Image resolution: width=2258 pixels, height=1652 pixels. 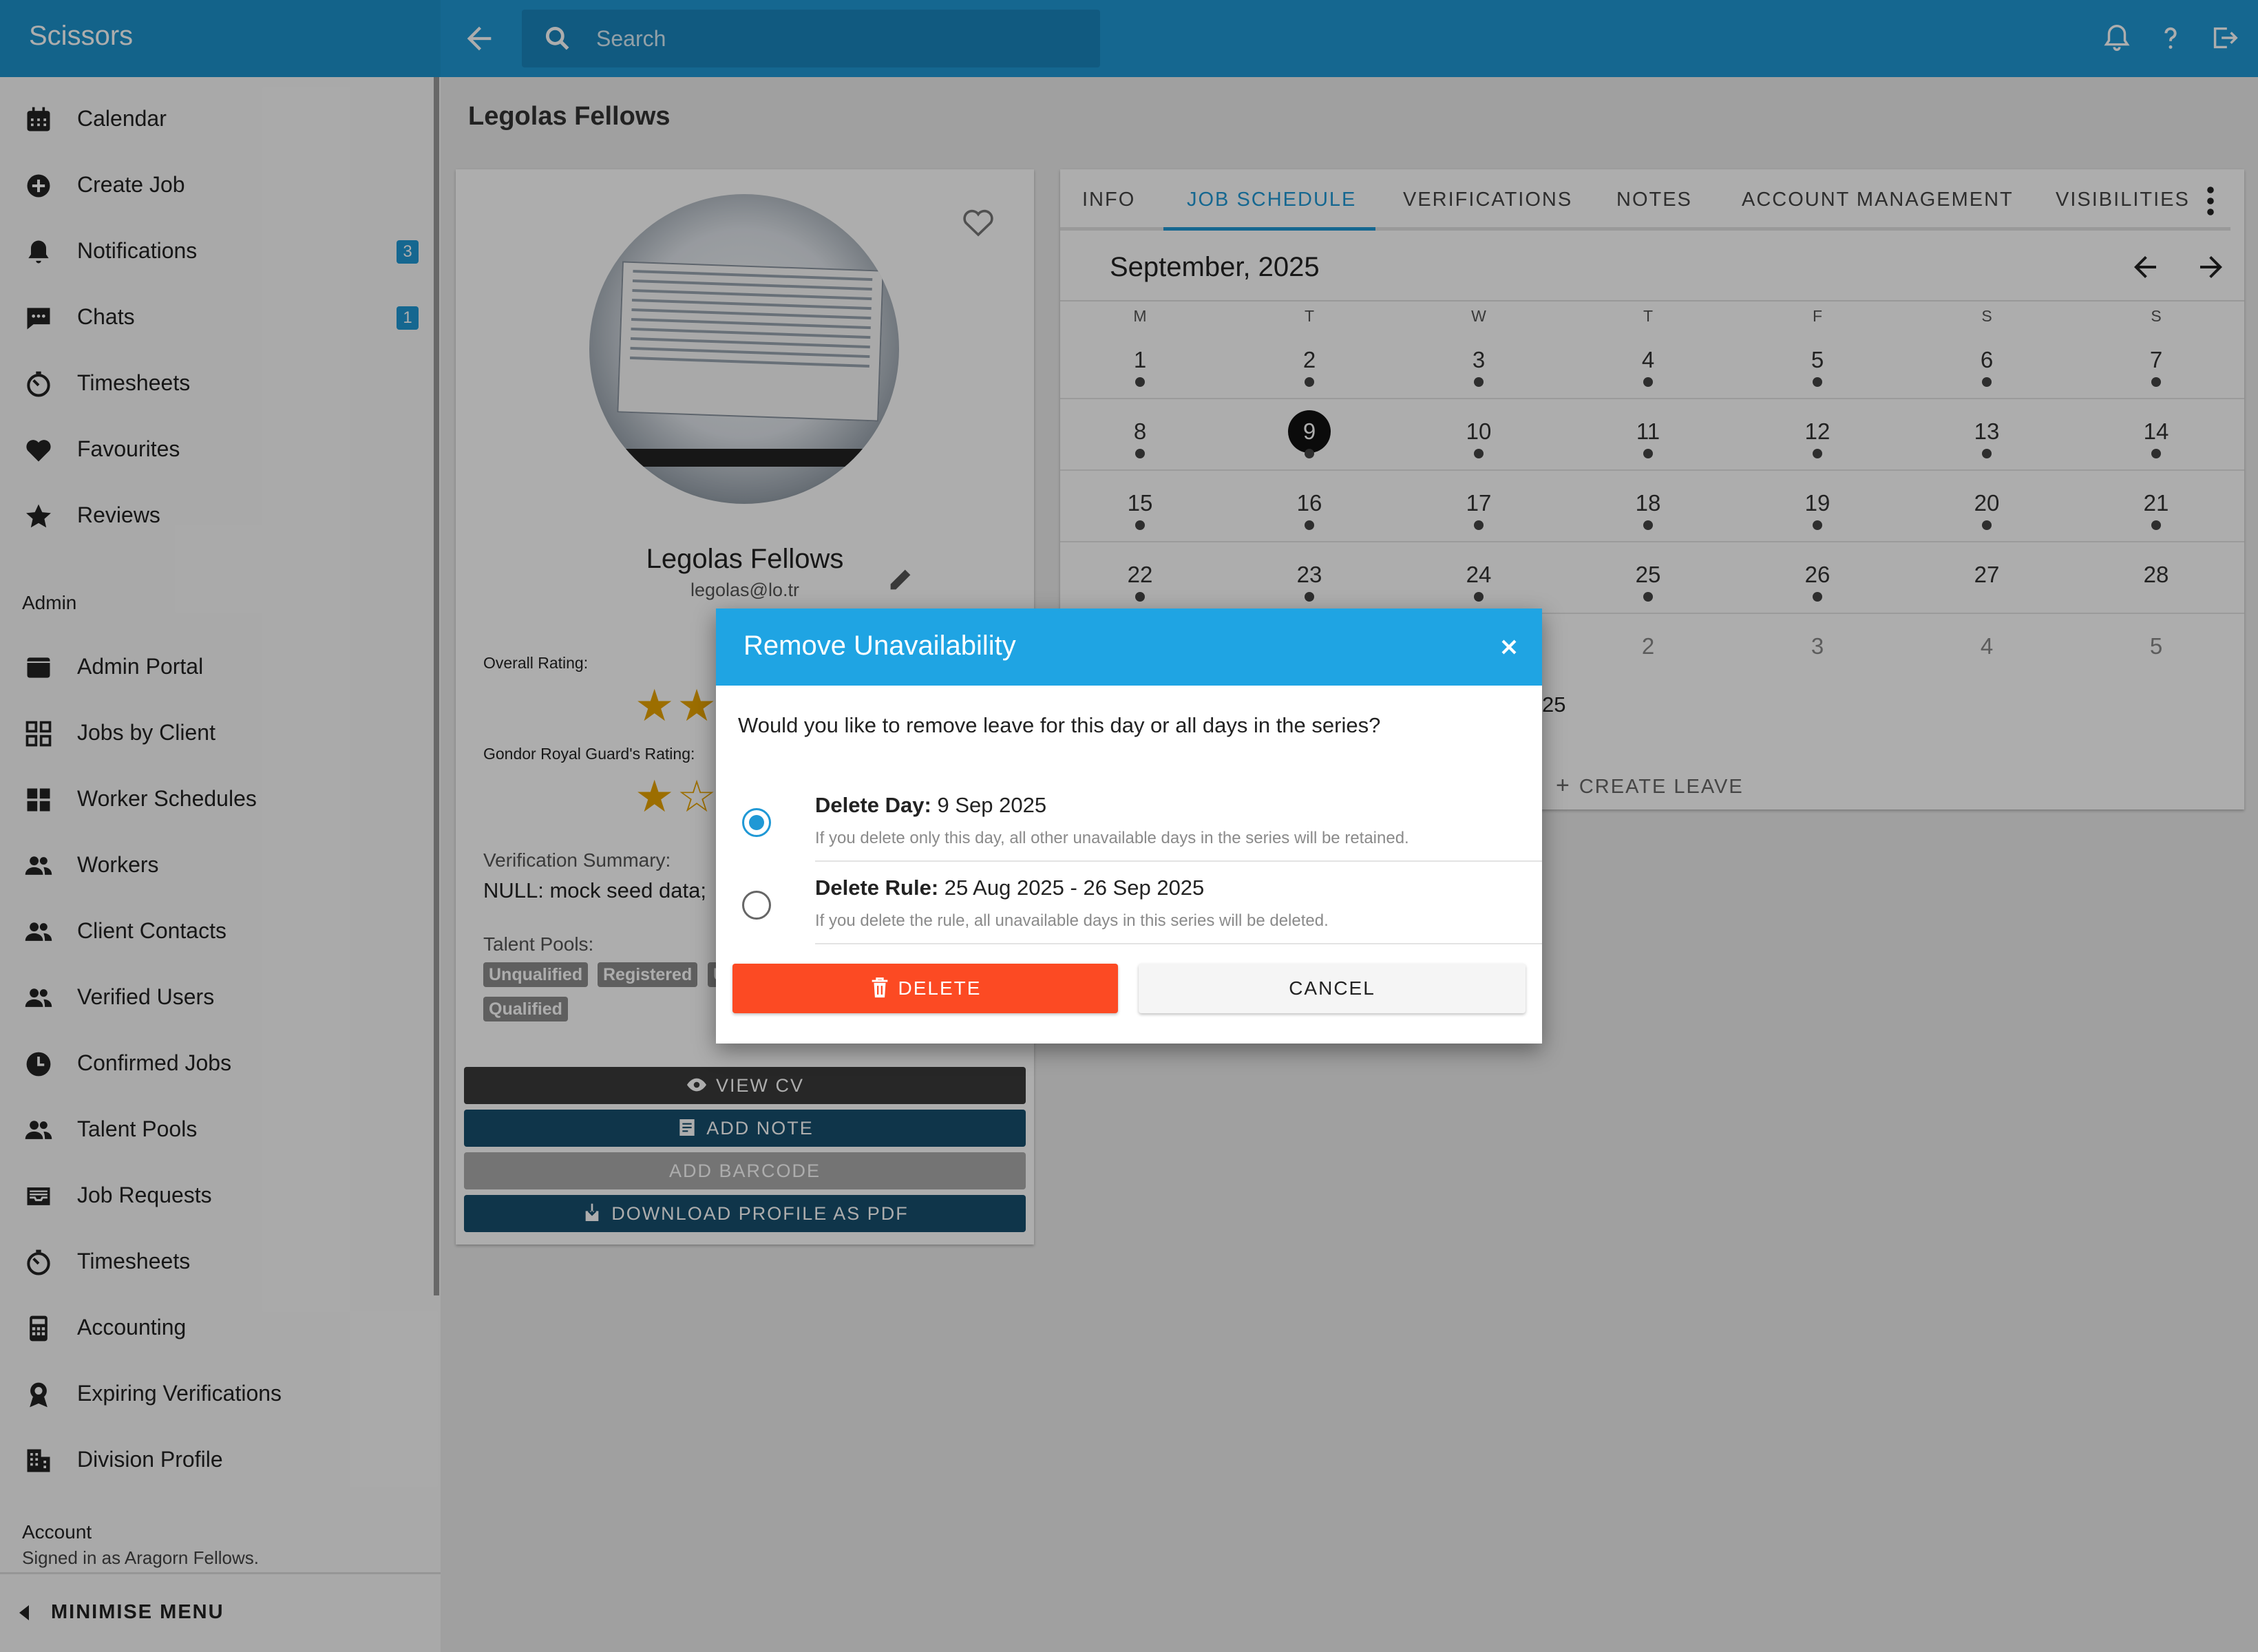 I want to click on delete-day-radio, so click(x=756, y=822).